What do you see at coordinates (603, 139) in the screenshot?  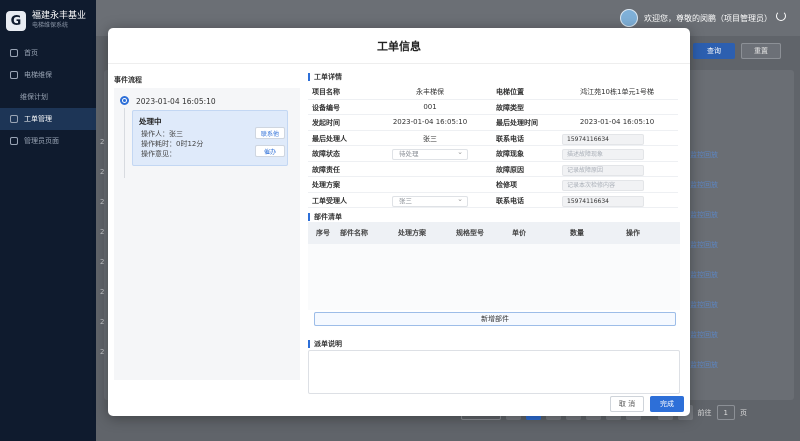 I see `contact-phone-field: 15974116634` at bounding box center [603, 139].